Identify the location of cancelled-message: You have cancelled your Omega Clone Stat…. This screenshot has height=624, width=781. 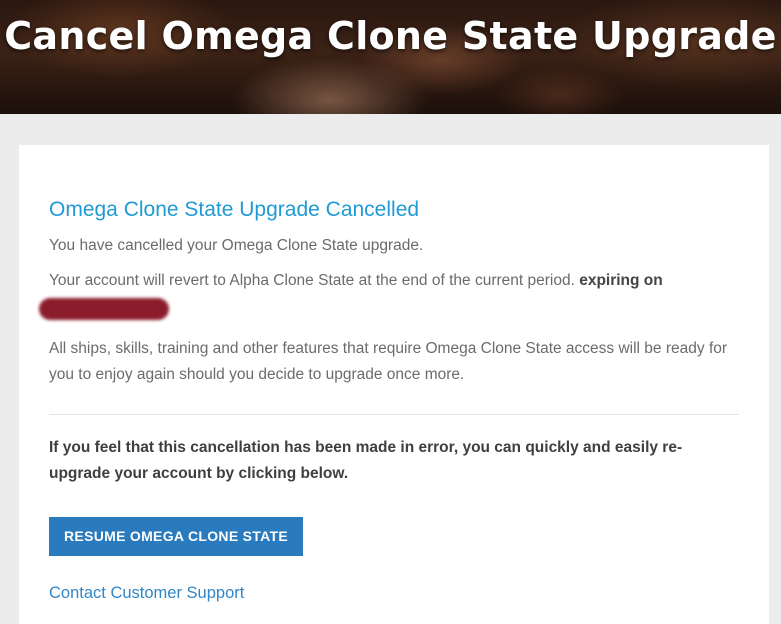
(236, 245).